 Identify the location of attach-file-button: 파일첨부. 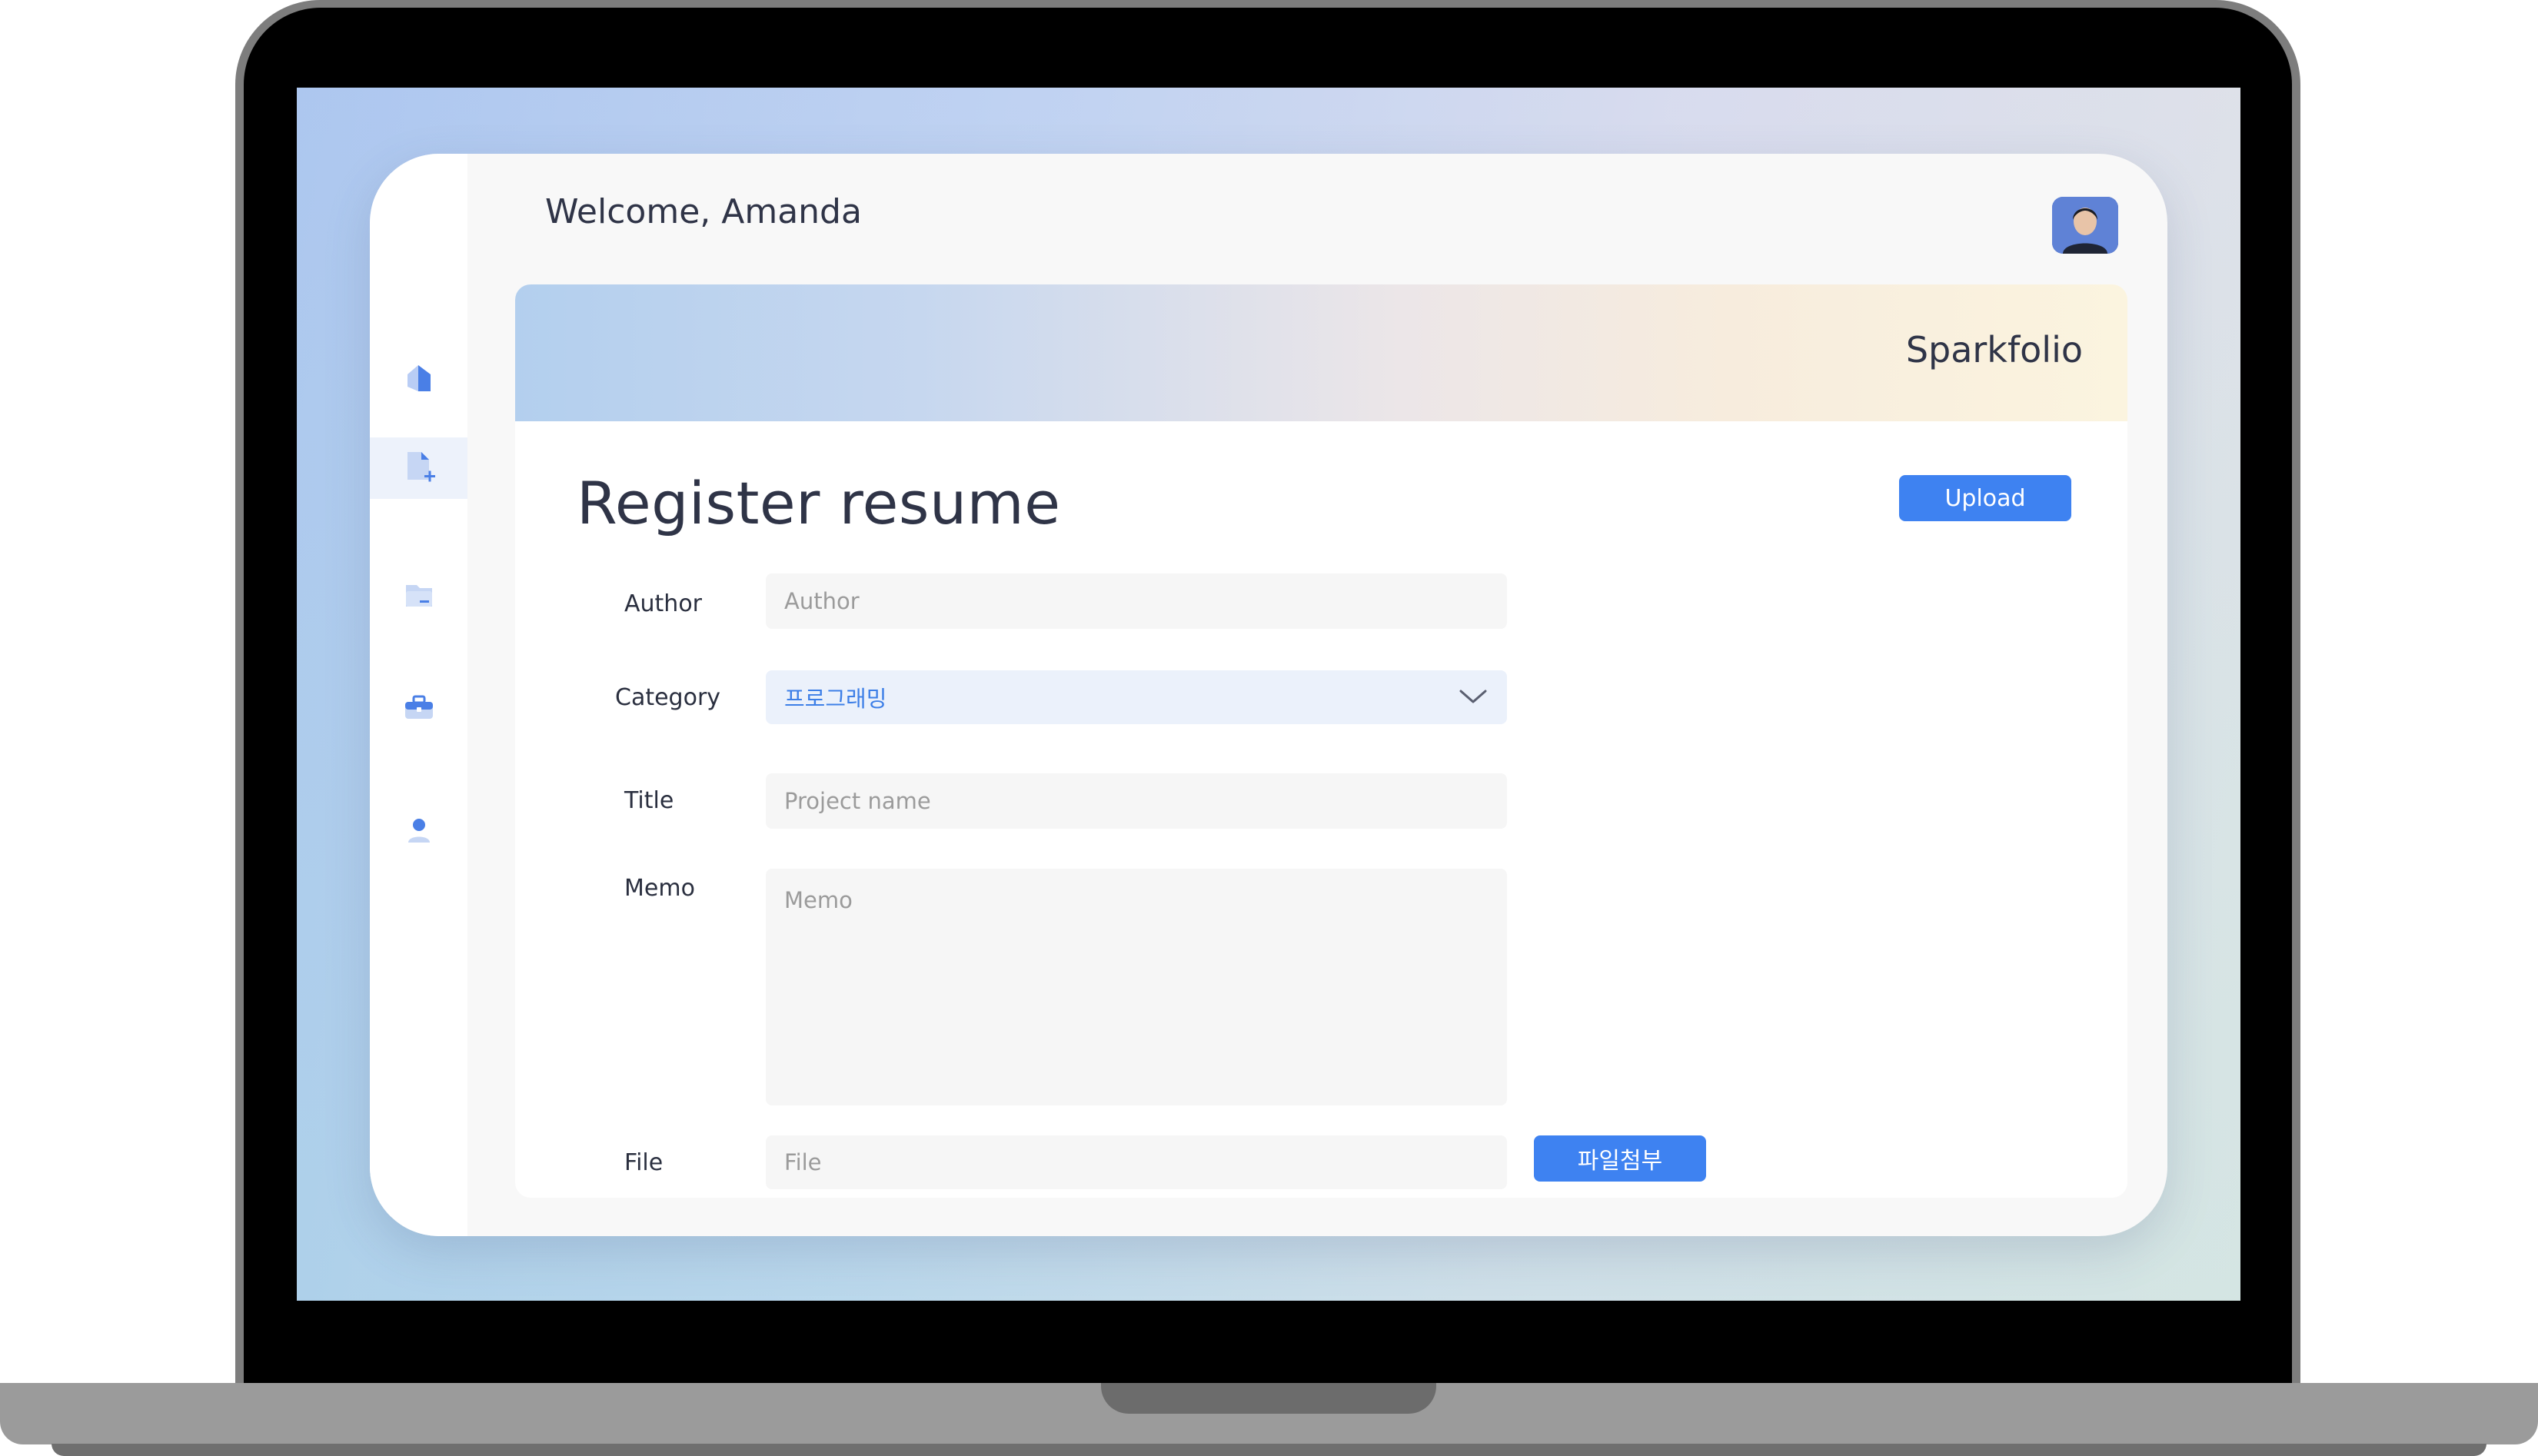
(1620, 1159).